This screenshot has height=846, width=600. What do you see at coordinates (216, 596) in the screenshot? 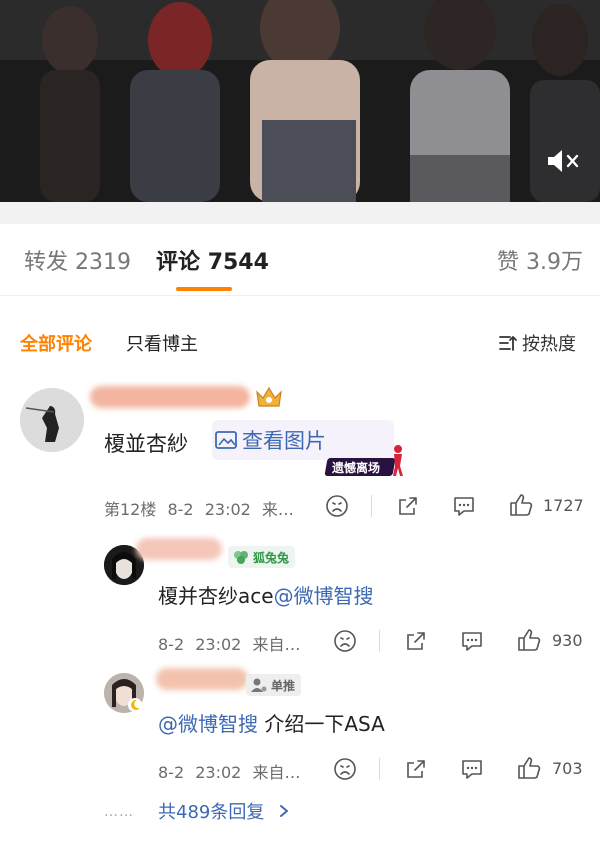
I see `reply1-text-prefix: 榎并杏纱ace` at bounding box center [216, 596].